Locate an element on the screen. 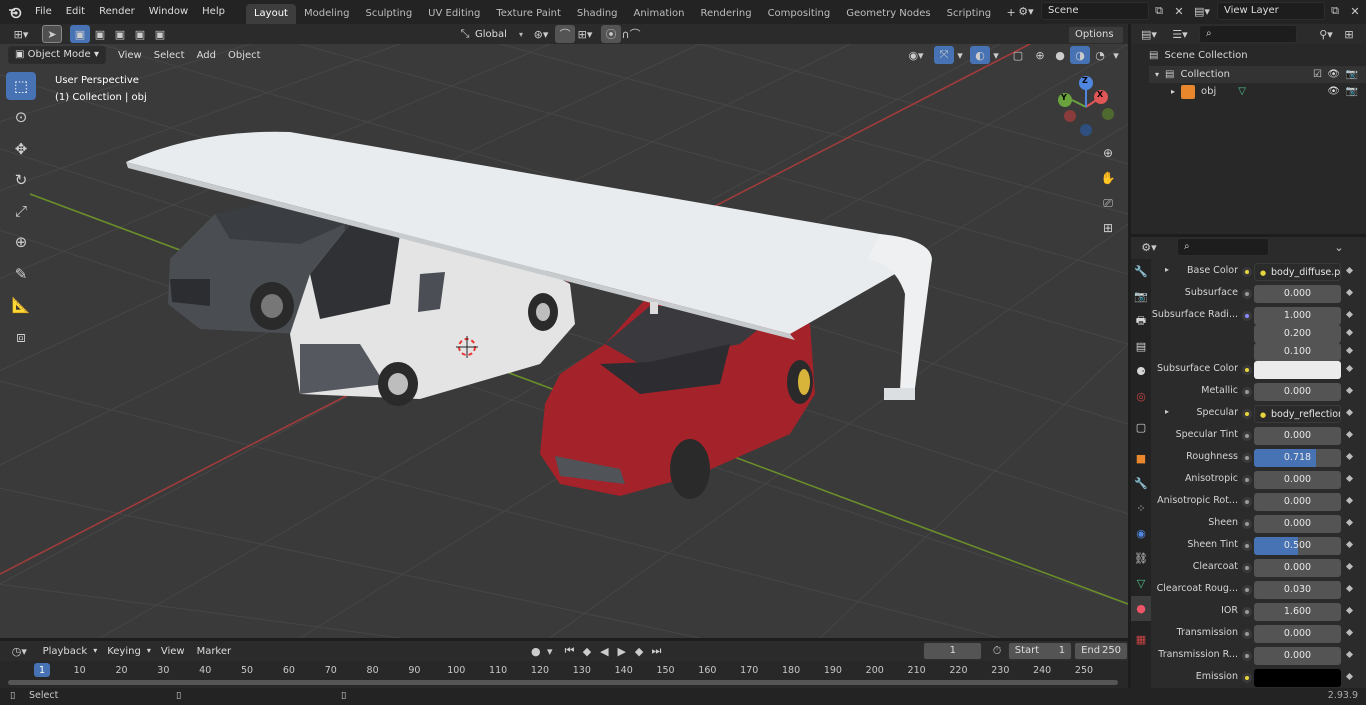  close-scene-icon: ✕ is located at coordinates (1179, 11).